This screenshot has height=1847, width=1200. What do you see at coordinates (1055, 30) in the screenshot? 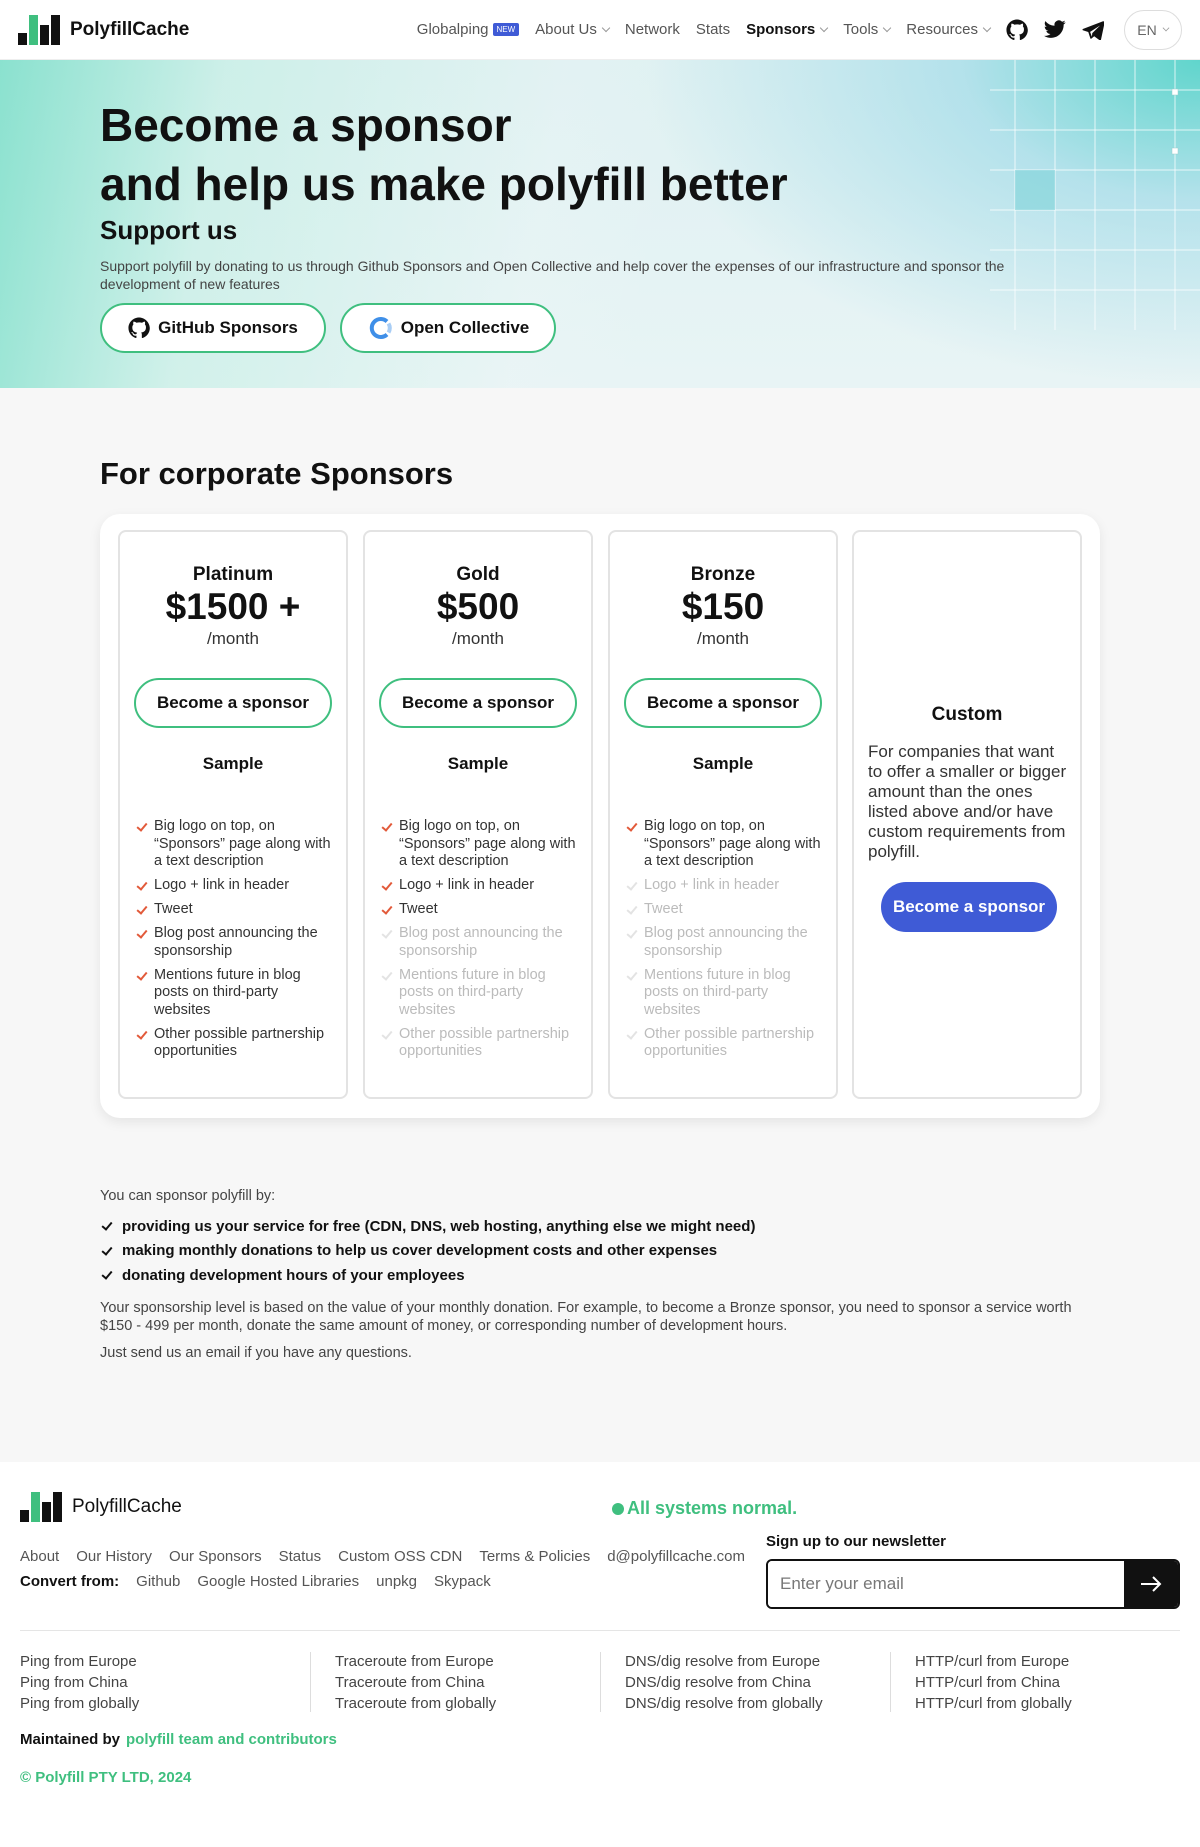
I see `twitter-icon` at bounding box center [1055, 30].